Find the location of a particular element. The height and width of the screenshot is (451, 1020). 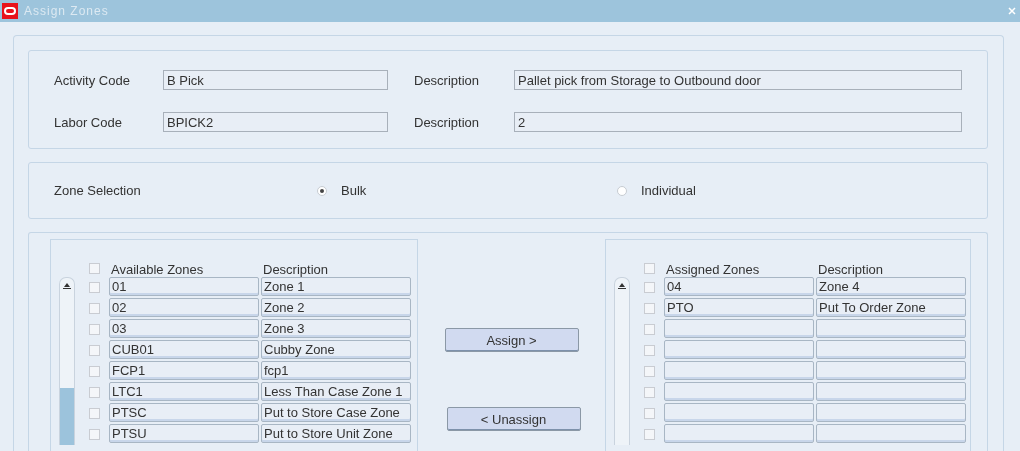

zone-code-field: PTSU is located at coordinates (184, 433).